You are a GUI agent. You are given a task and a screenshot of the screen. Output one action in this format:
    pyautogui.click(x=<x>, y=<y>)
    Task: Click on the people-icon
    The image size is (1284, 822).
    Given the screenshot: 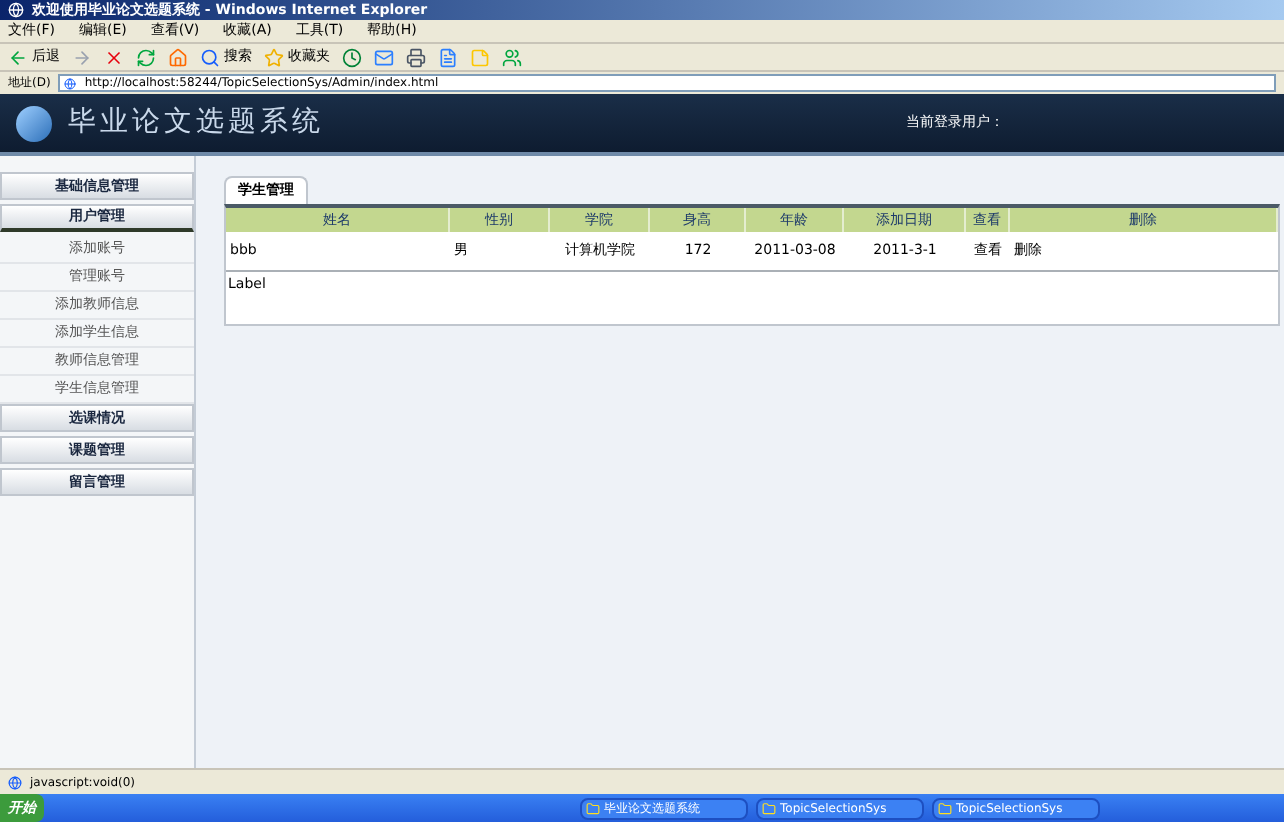 What is the action you would take?
    pyautogui.click(x=512, y=57)
    